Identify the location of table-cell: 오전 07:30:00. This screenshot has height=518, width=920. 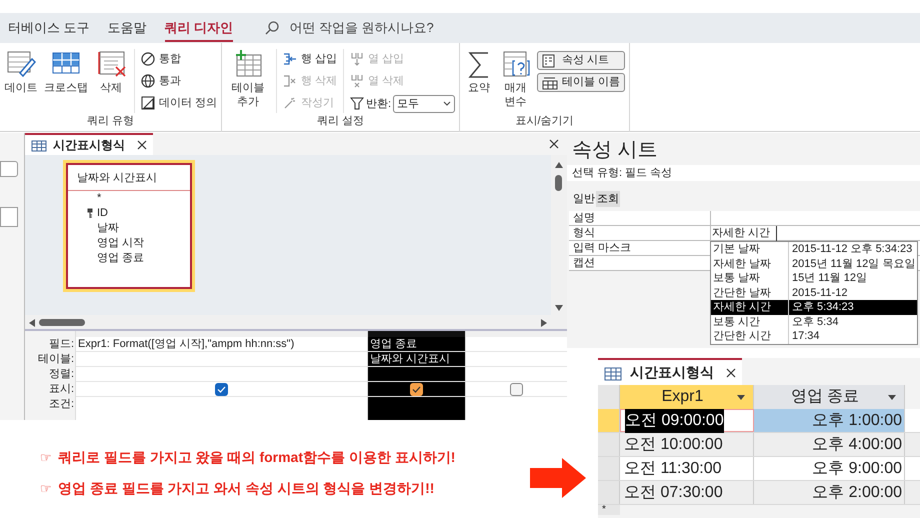
(673, 492).